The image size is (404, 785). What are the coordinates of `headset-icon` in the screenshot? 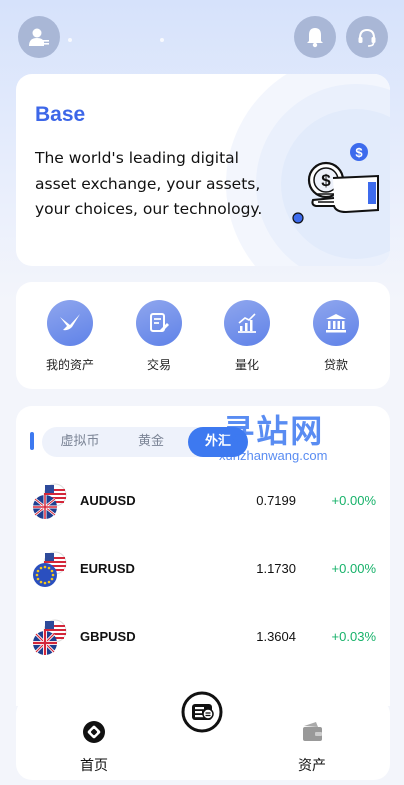 It's located at (367, 37).